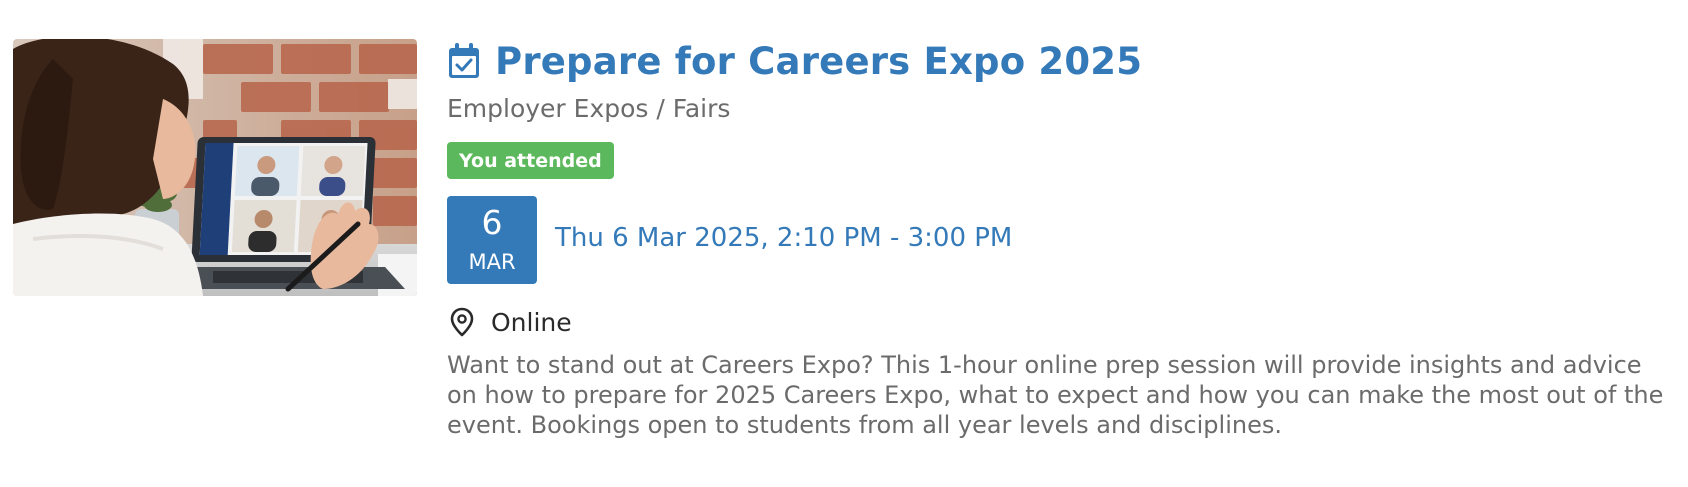 Image resolution: width=1688 pixels, height=487 pixels. I want to click on date-box: 6 MAR, so click(492, 240).